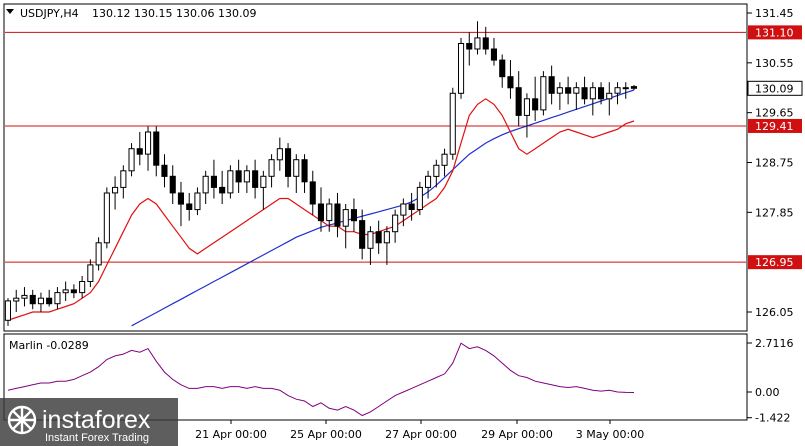 The height and width of the screenshot is (446, 805). What do you see at coordinates (774, 32) in the screenshot?
I see `level-tag-label: 131.10` at bounding box center [774, 32].